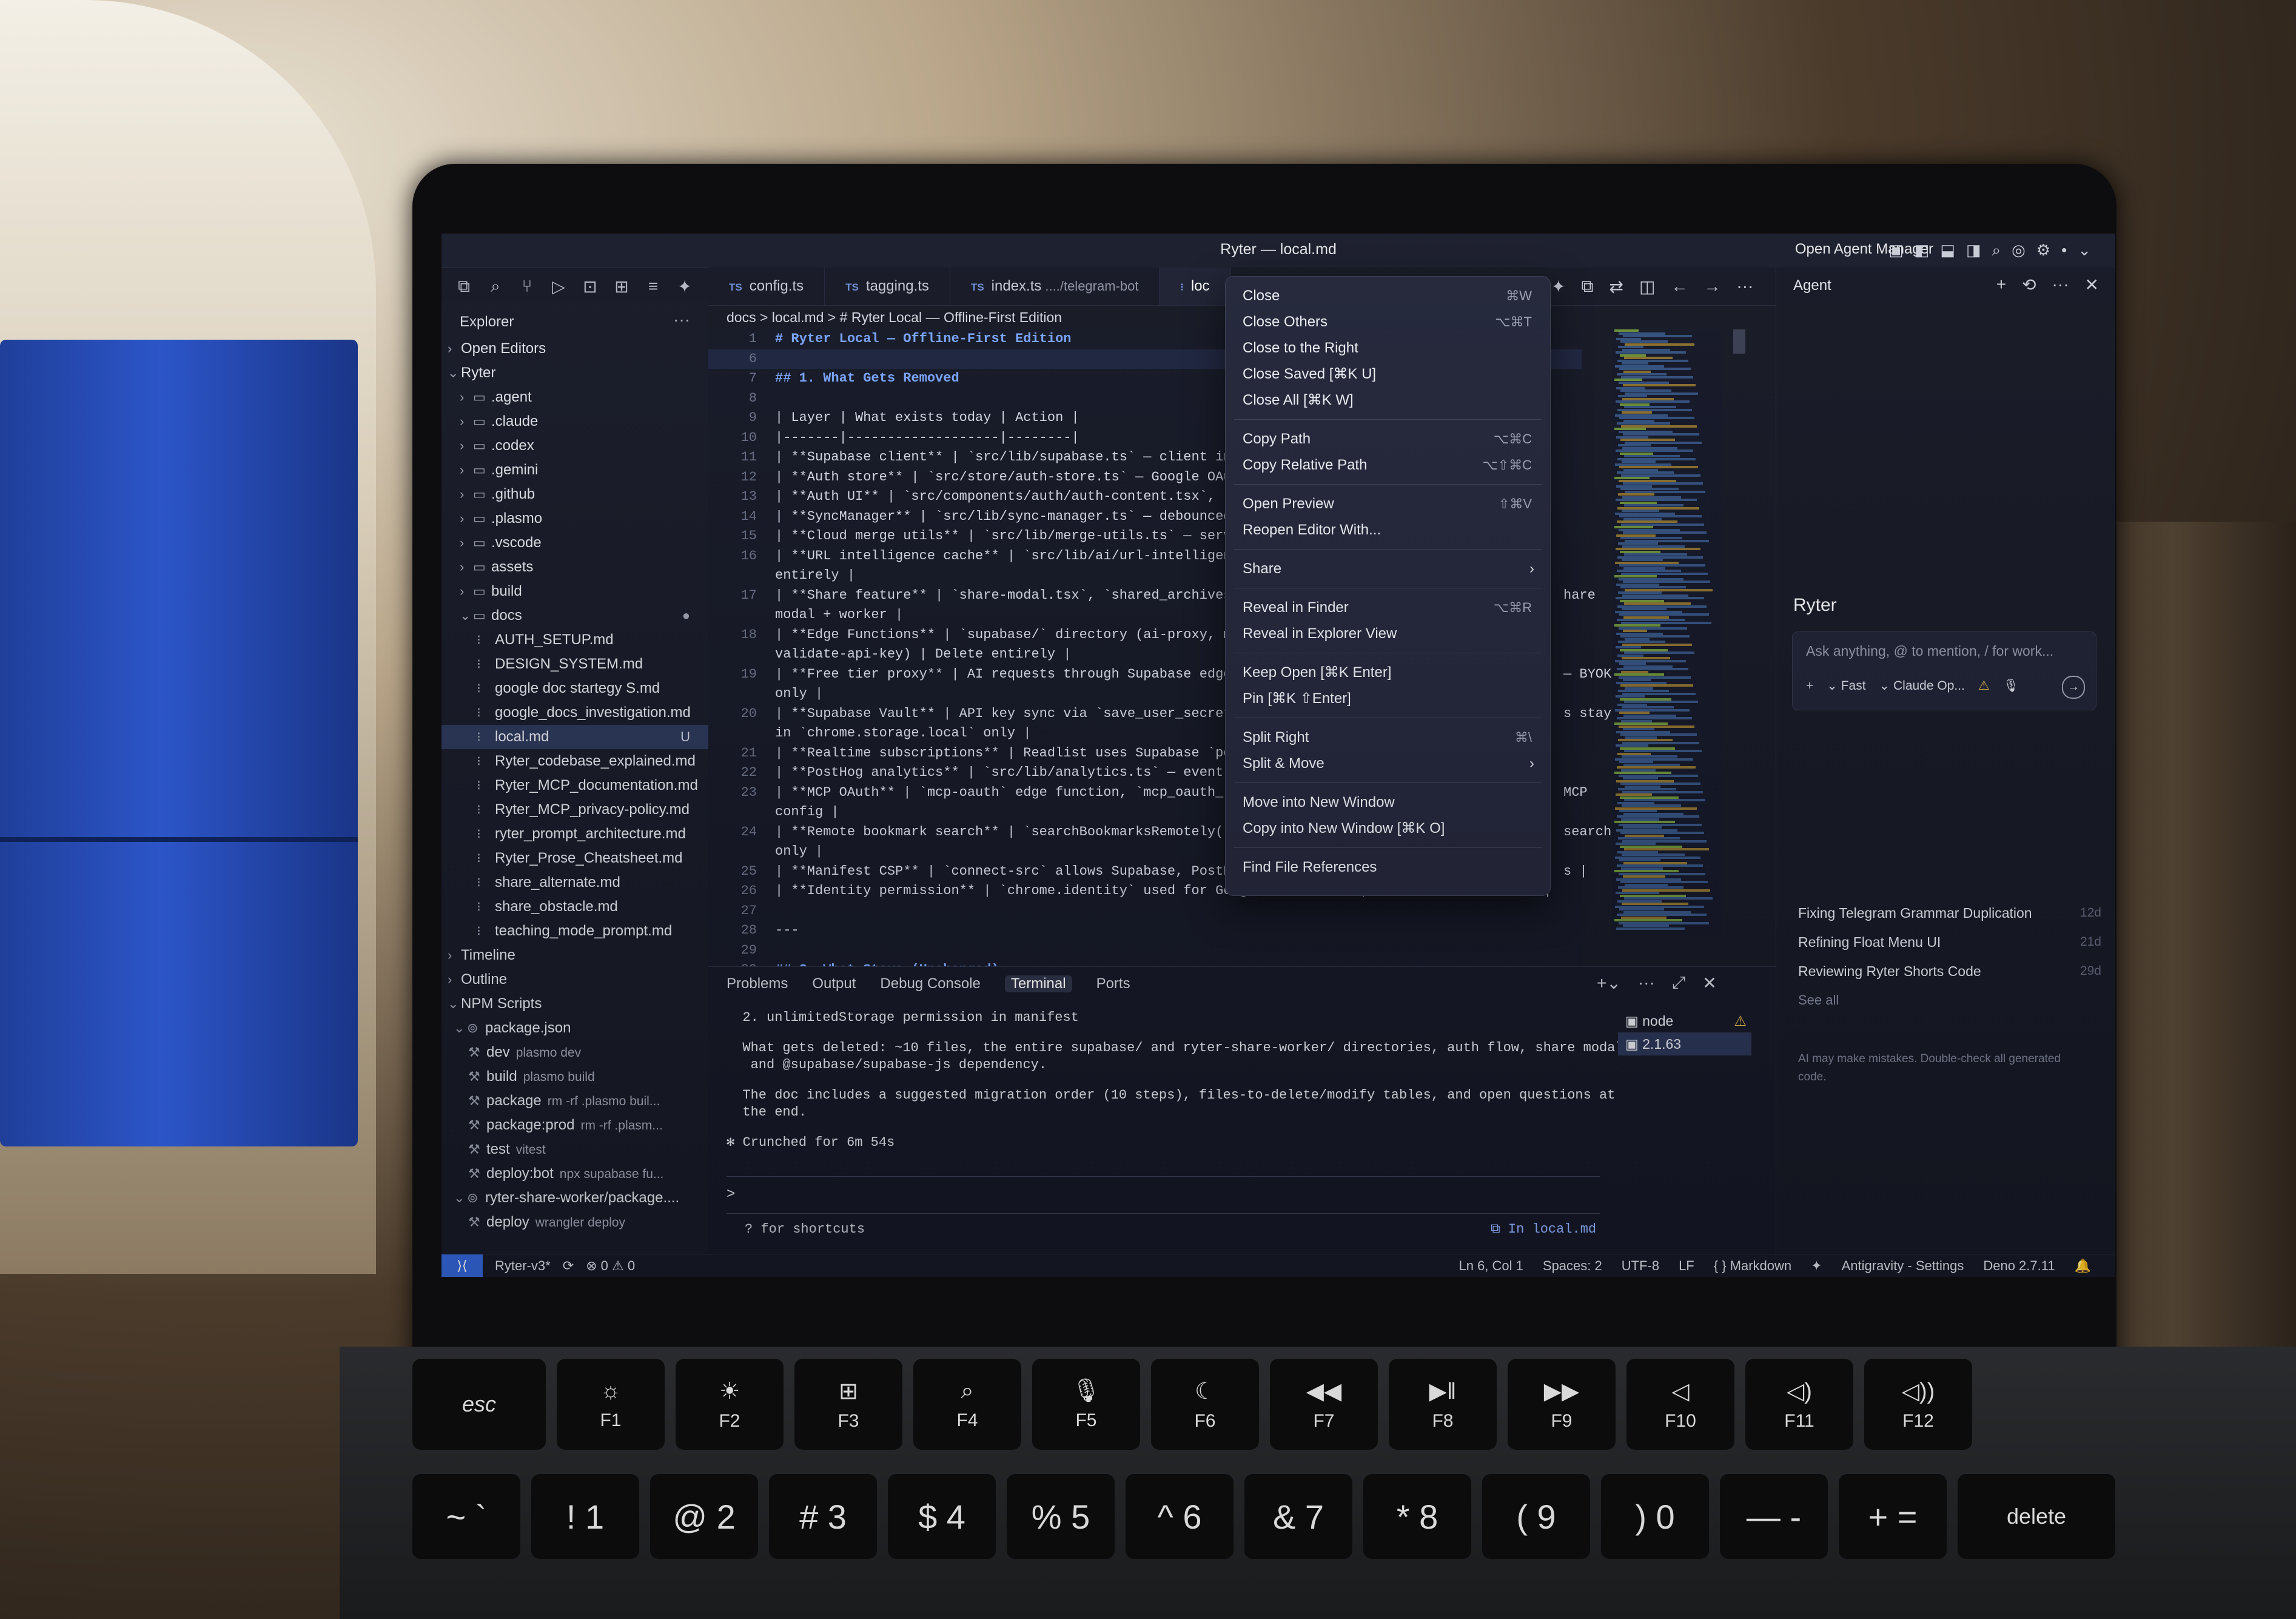  What do you see at coordinates (1684, 1043) in the screenshot?
I see `terminal-instance: ▣ 2.1.63` at bounding box center [1684, 1043].